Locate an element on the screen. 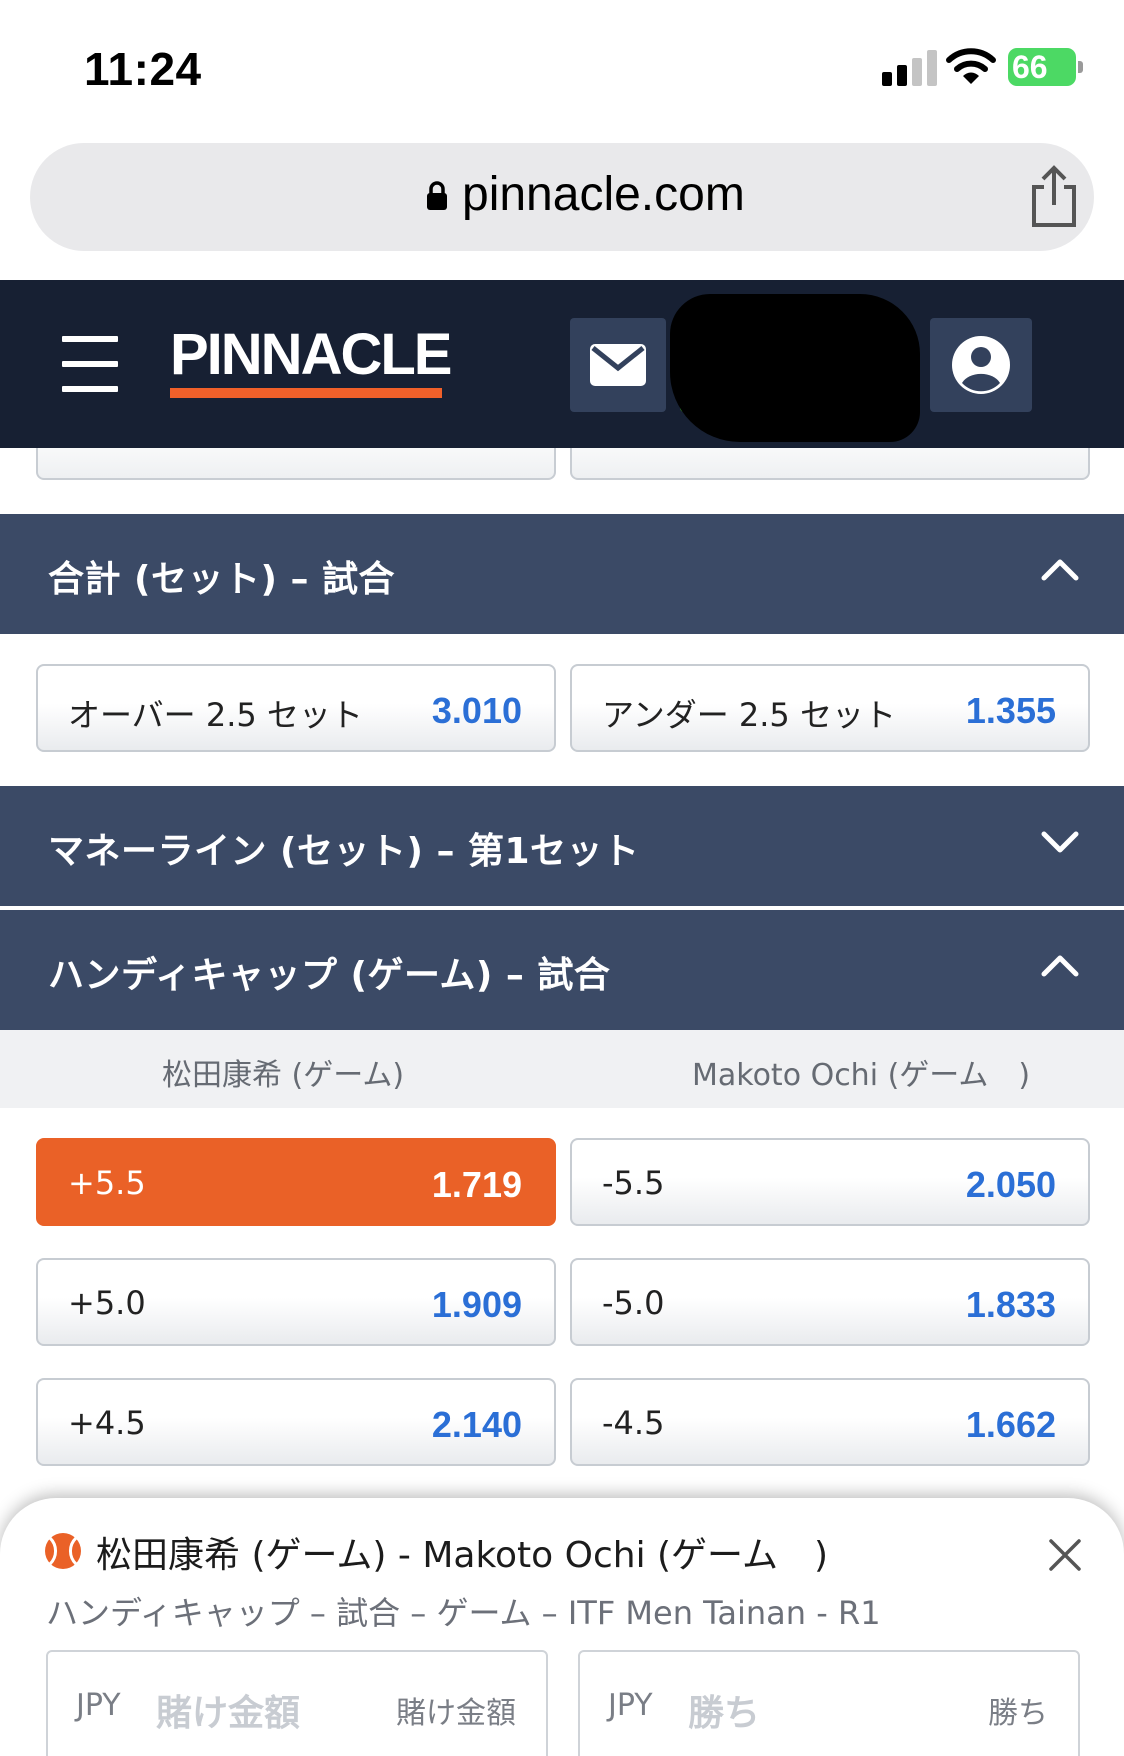  odds-button-away-2: -4.5 1.662 is located at coordinates (830, 1422).